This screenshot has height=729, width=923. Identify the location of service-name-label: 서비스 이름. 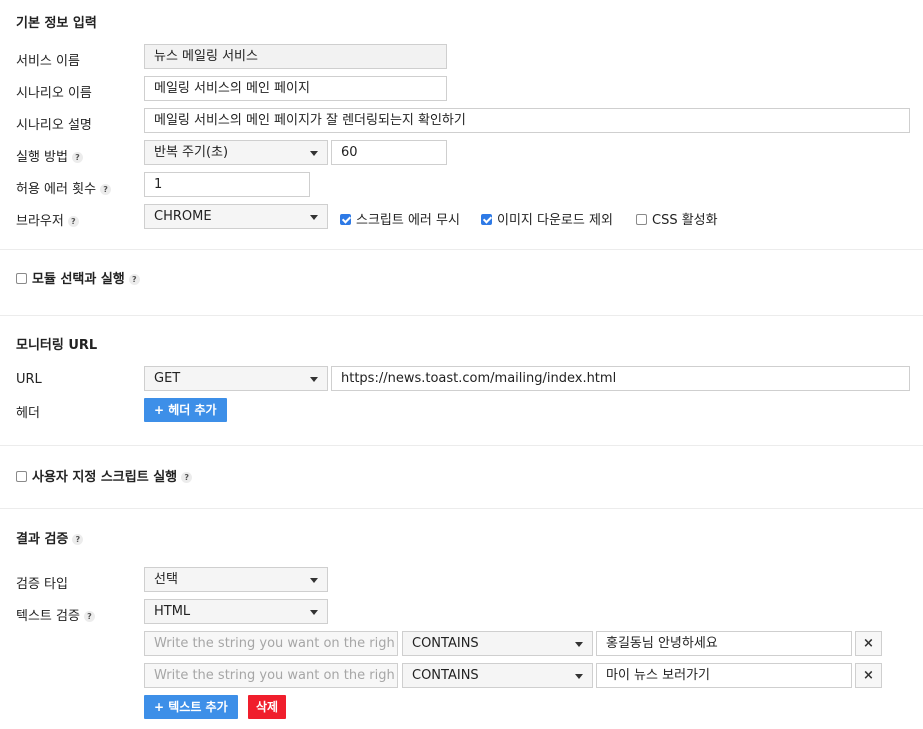
(48, 61).